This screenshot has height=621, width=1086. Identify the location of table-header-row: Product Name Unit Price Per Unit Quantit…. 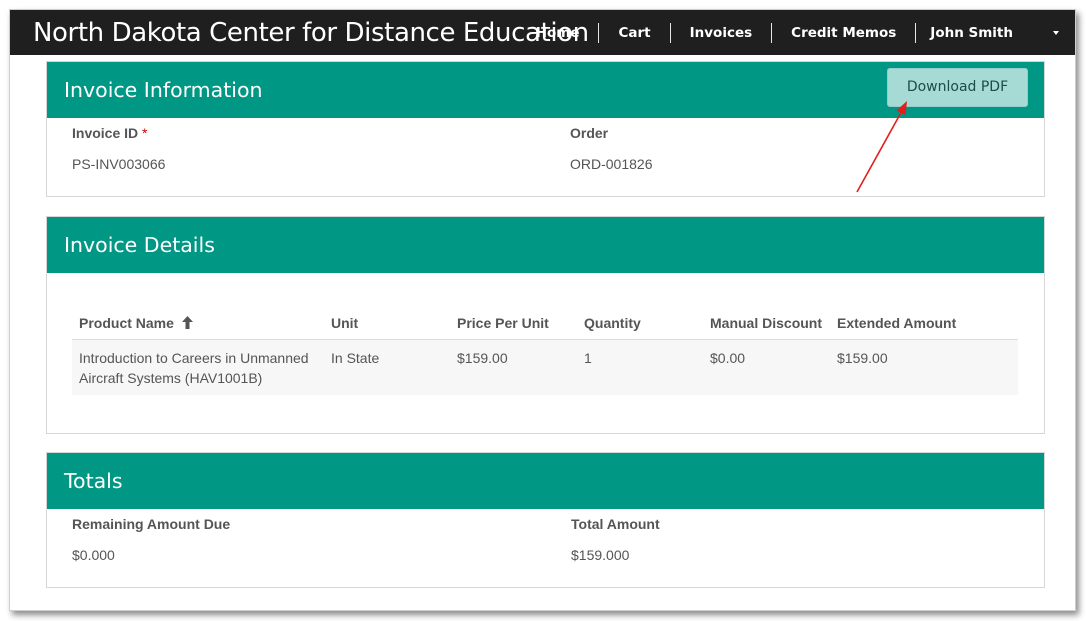
(545, 326).